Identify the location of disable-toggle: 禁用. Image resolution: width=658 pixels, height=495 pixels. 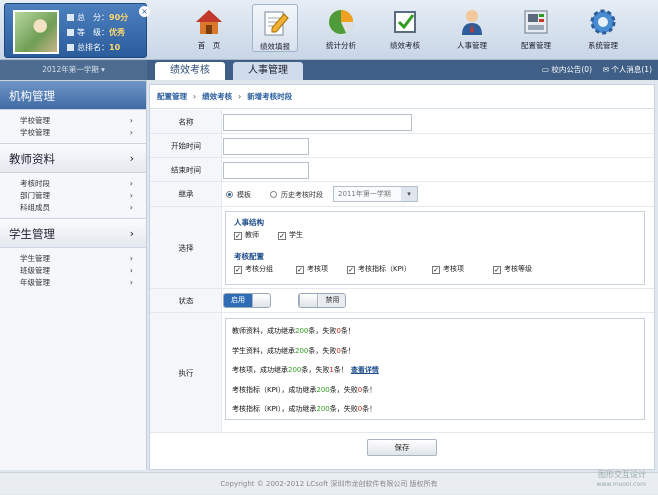
(322, 300).